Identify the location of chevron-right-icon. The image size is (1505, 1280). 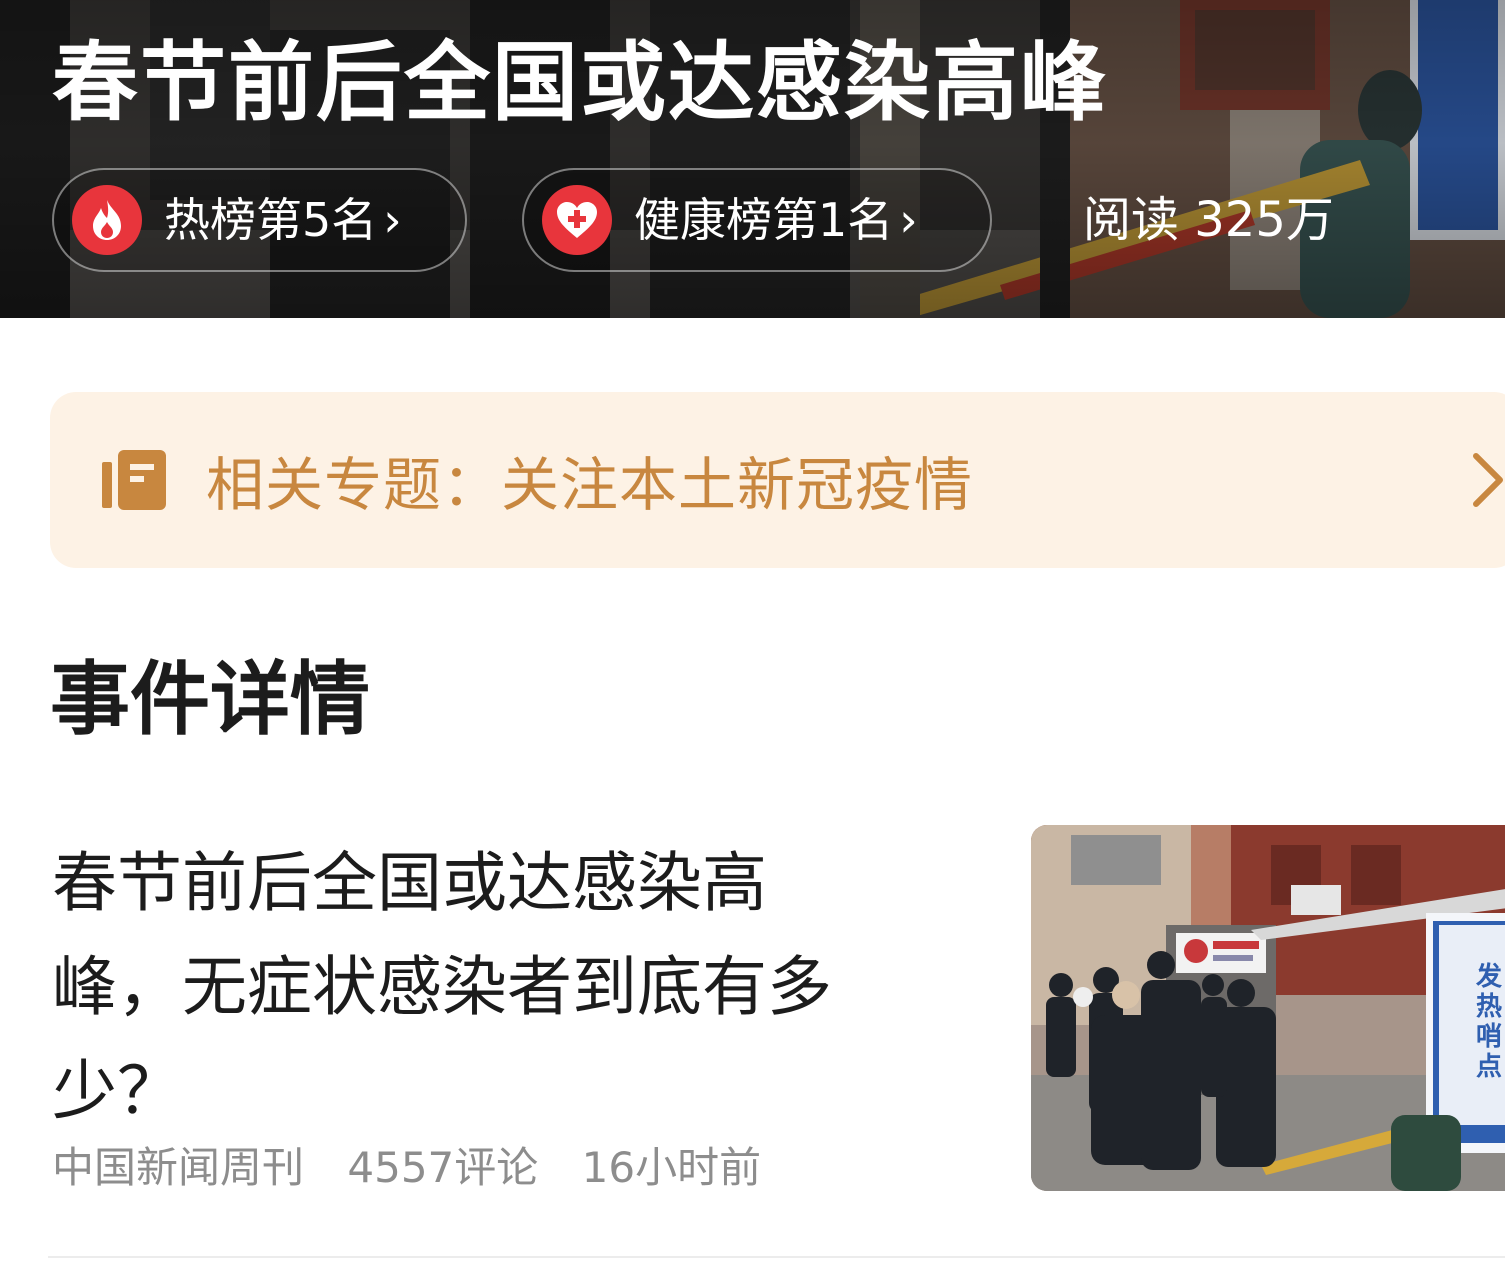
(1488, 480).